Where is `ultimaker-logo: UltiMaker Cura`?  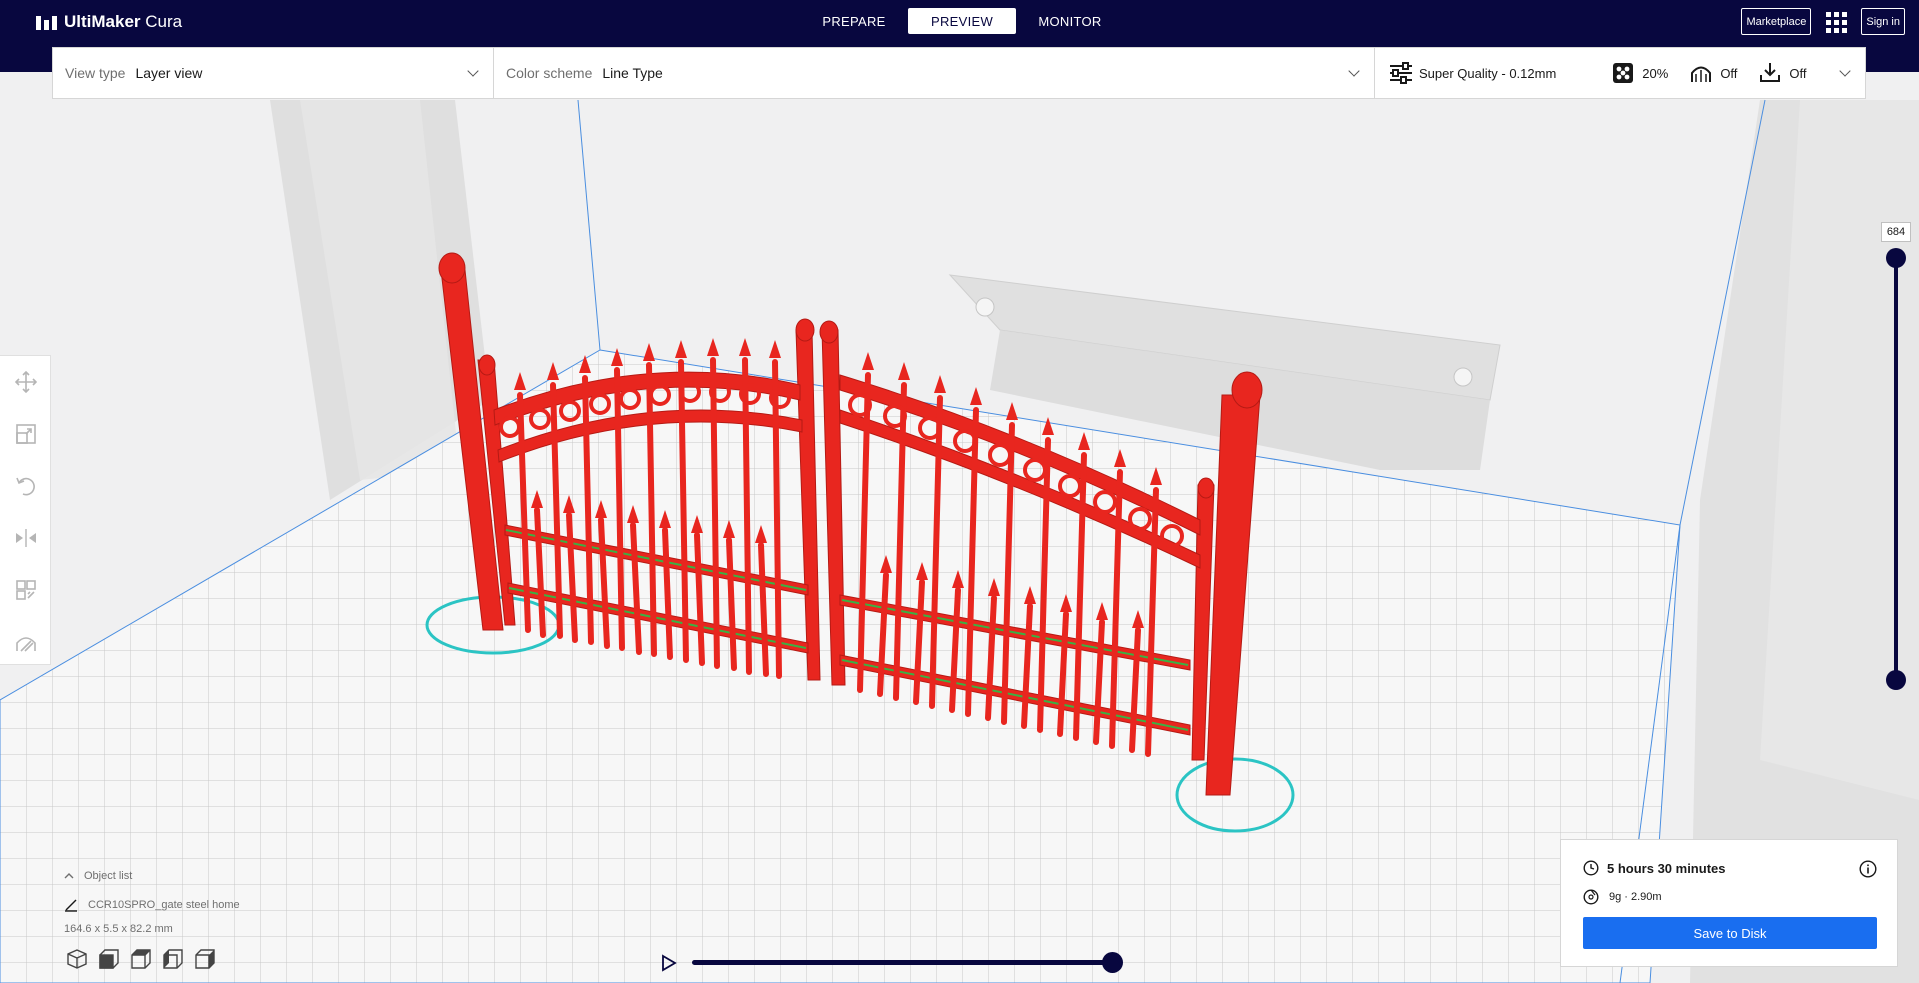 ultimaker-logo: UltiMaker Cura is located at coordinates (109, 22).